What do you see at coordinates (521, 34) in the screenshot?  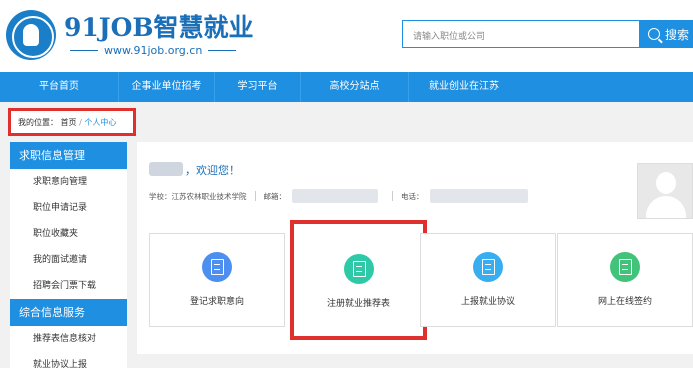 I see `search-input: 请输入职位或公司` at bounding box center [521, 34].